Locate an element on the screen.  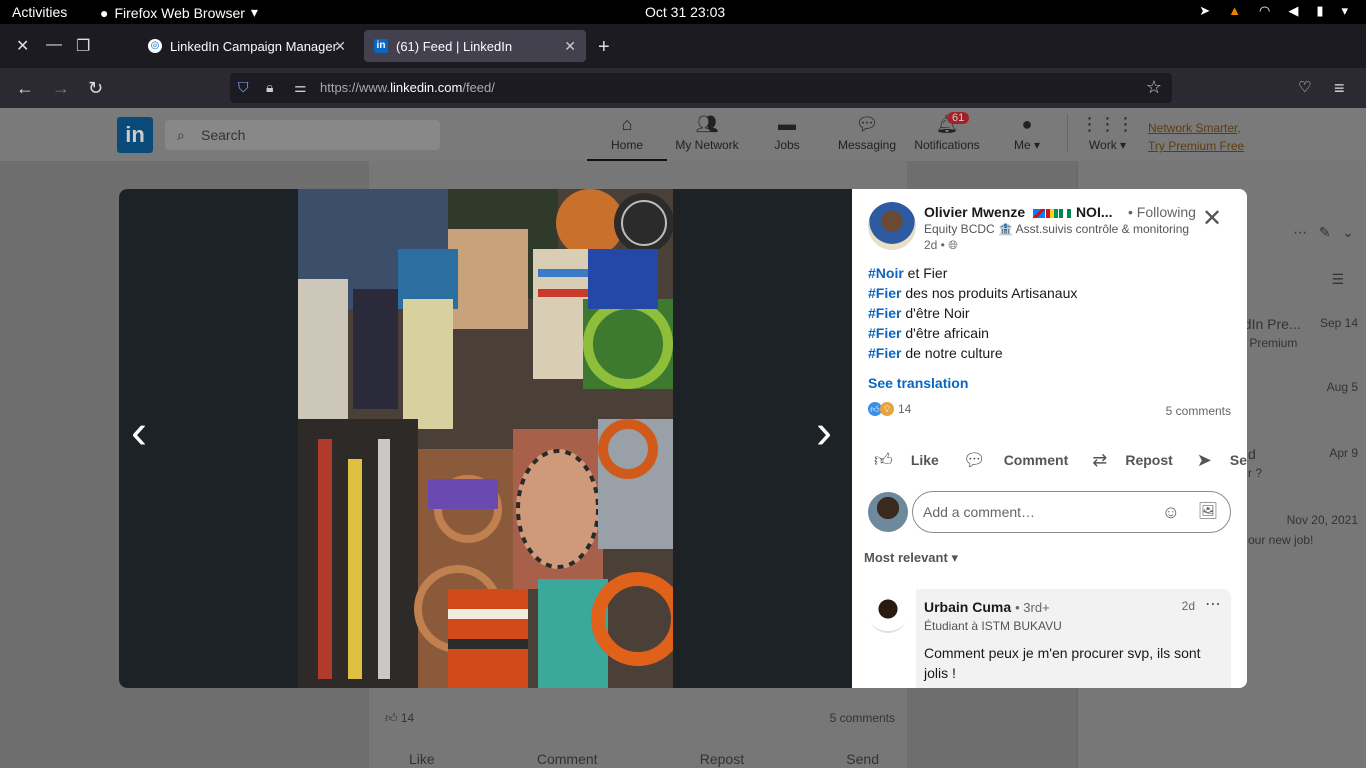
shield-icon: ⛉ is located at coordinates (243, 87).